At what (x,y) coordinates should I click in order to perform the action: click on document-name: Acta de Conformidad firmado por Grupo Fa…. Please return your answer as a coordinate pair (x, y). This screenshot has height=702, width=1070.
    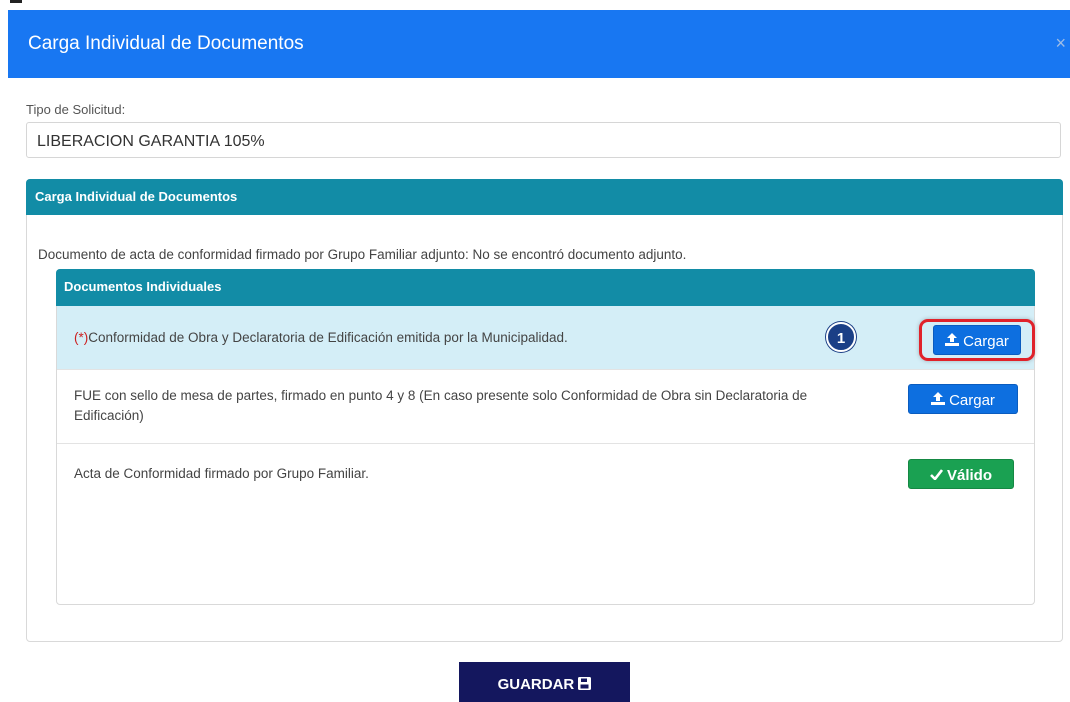
    Looking at the image, I should click on (221, 473).